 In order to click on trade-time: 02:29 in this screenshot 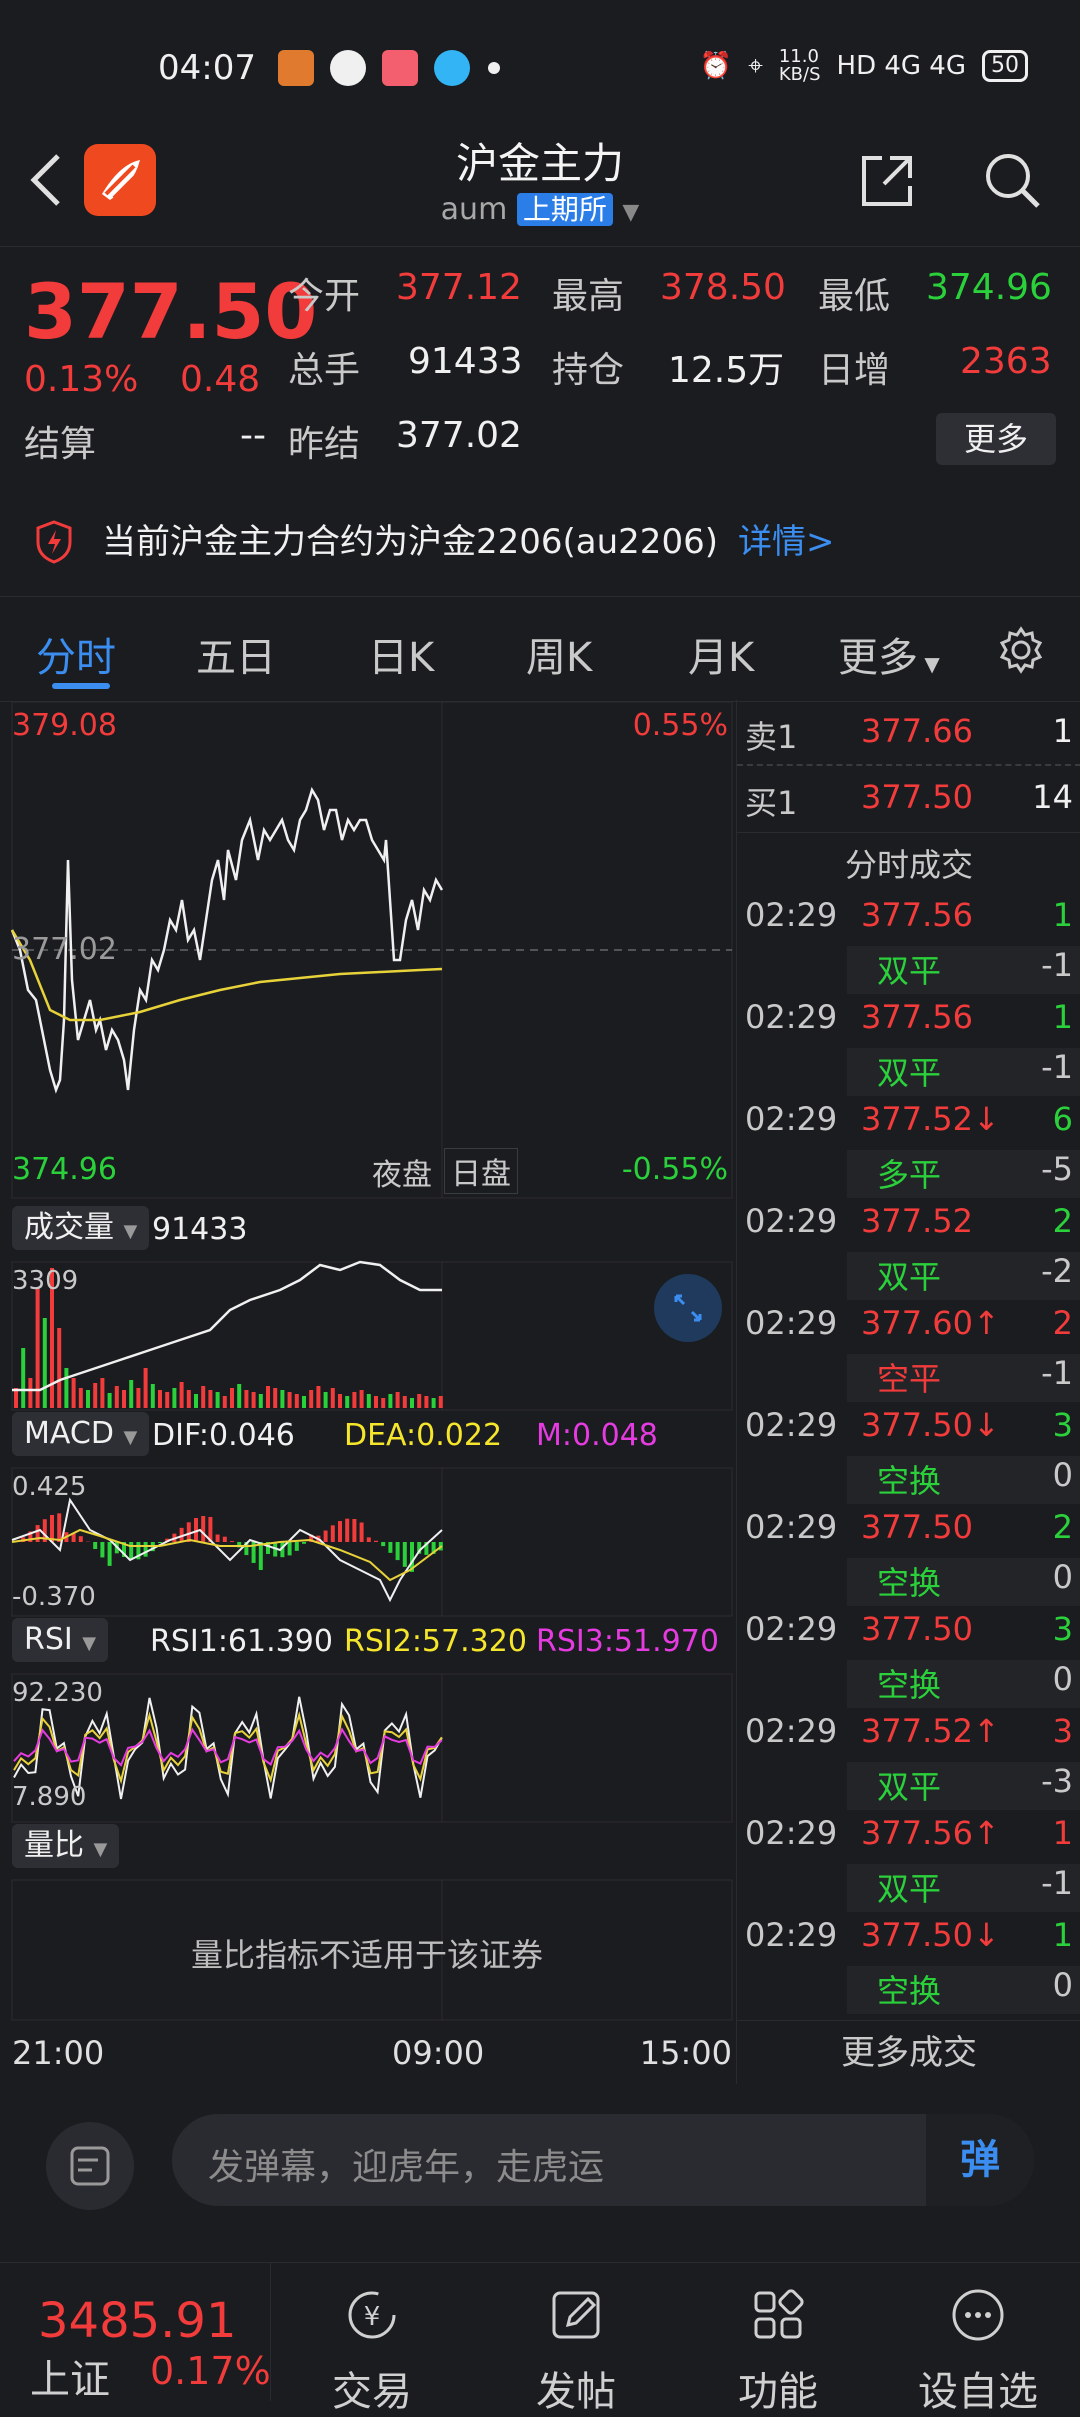, I will do `click(791, 1221)`.